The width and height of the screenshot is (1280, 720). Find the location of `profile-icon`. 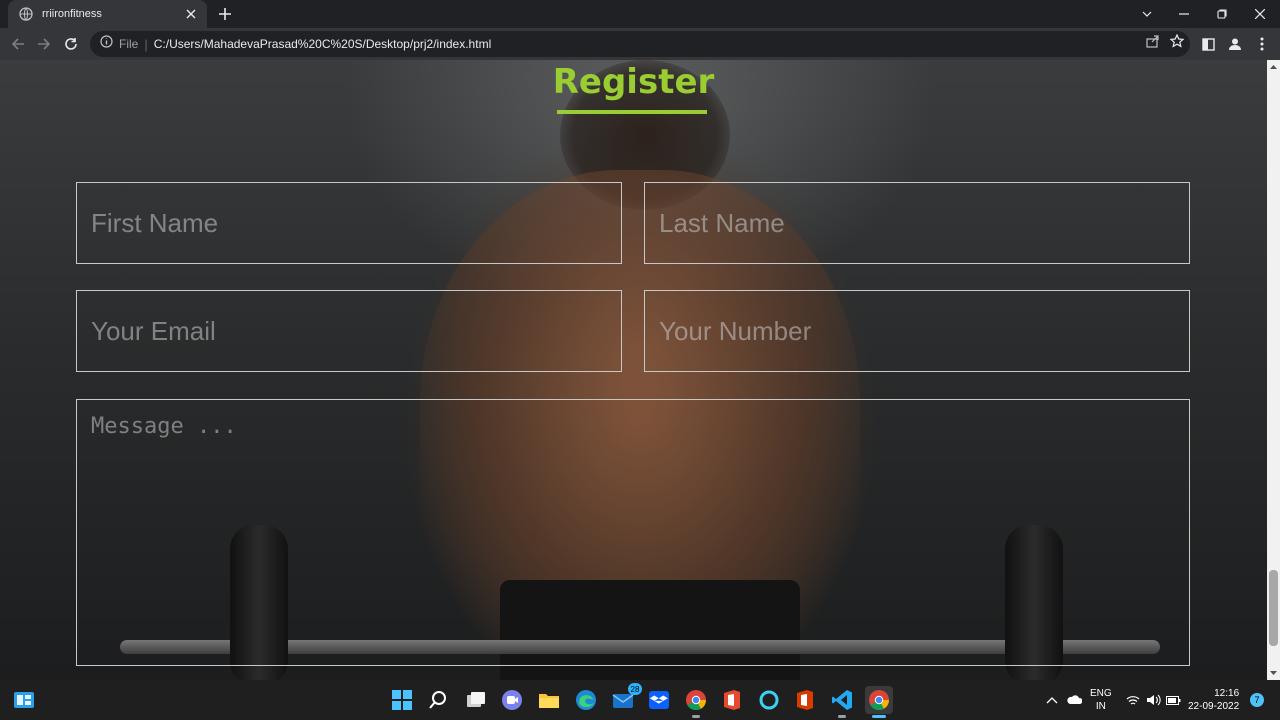

profile-icon is located at coordinates (1235, 44).